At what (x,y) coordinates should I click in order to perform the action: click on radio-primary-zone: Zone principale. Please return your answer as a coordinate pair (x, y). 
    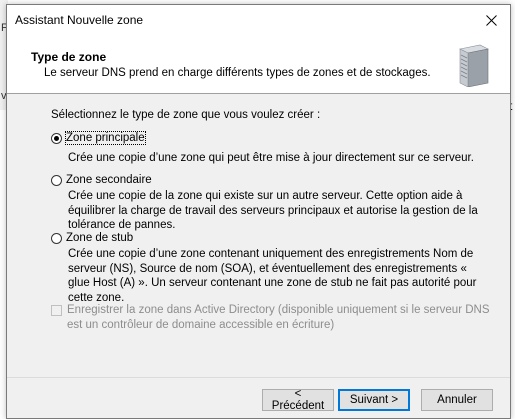
    Looking at the image, I should click on (98, 138).